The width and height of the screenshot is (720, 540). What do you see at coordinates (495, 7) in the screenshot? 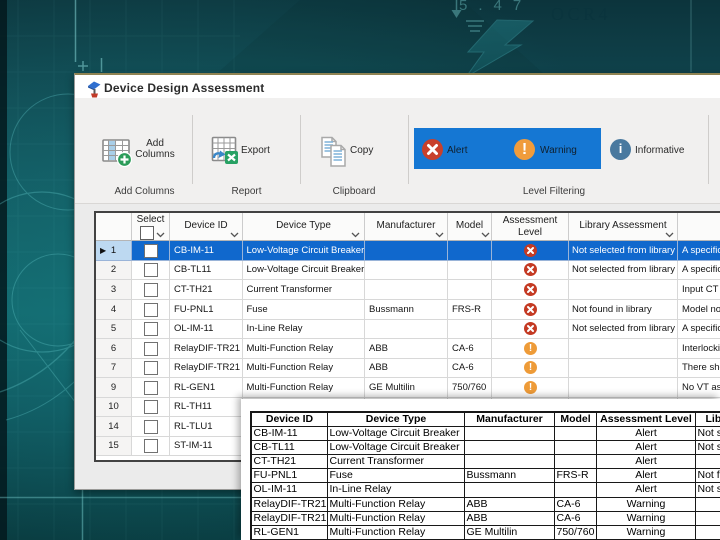
I see `svg-text: 5.47` at bounding box center [495, 7].